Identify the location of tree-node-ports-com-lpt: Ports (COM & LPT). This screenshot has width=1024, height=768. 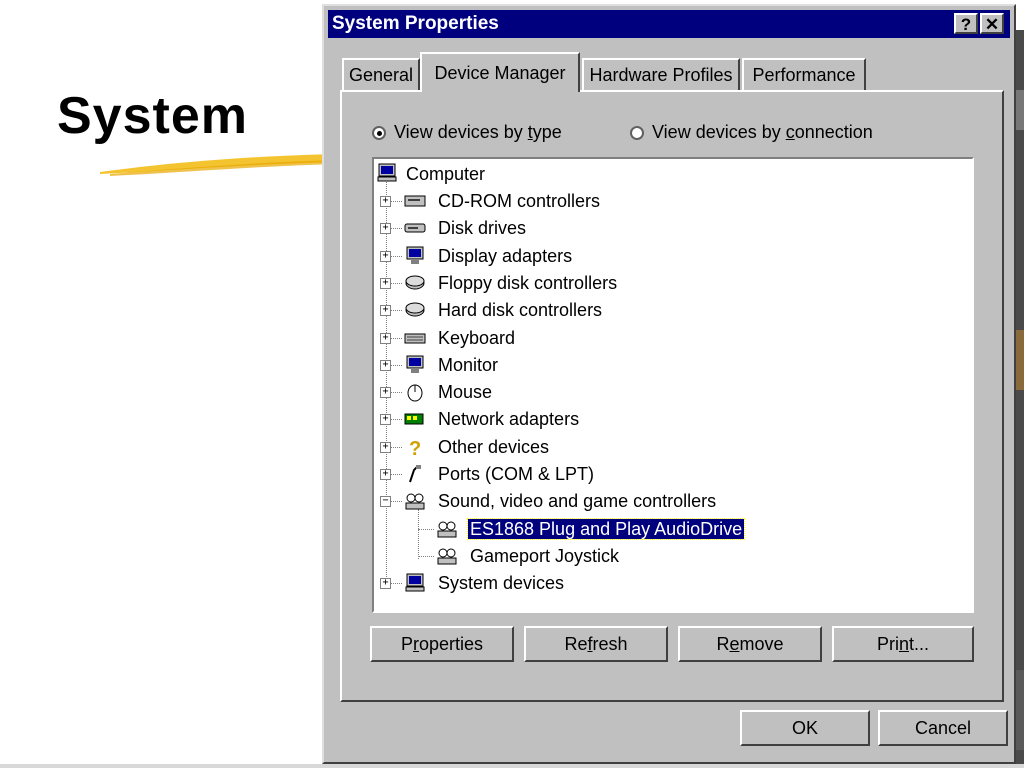
(516, 474).